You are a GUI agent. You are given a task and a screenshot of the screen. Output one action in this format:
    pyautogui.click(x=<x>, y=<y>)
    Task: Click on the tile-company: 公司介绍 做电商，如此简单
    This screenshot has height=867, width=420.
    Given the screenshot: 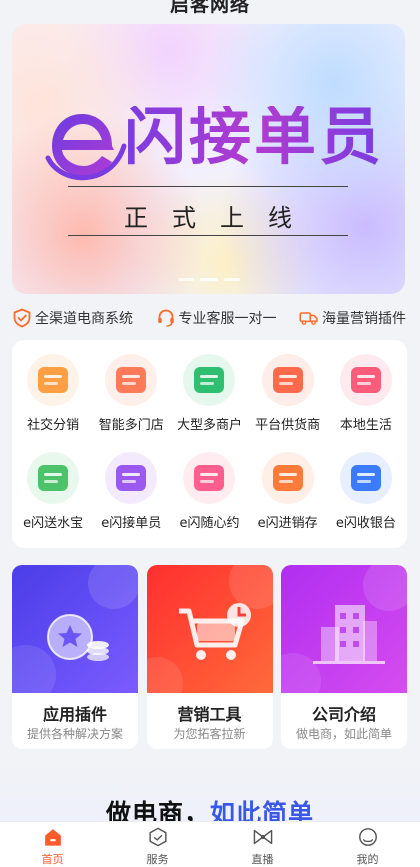 What is the action you would take?
    pyautogui.click(x=344, y=657)
    